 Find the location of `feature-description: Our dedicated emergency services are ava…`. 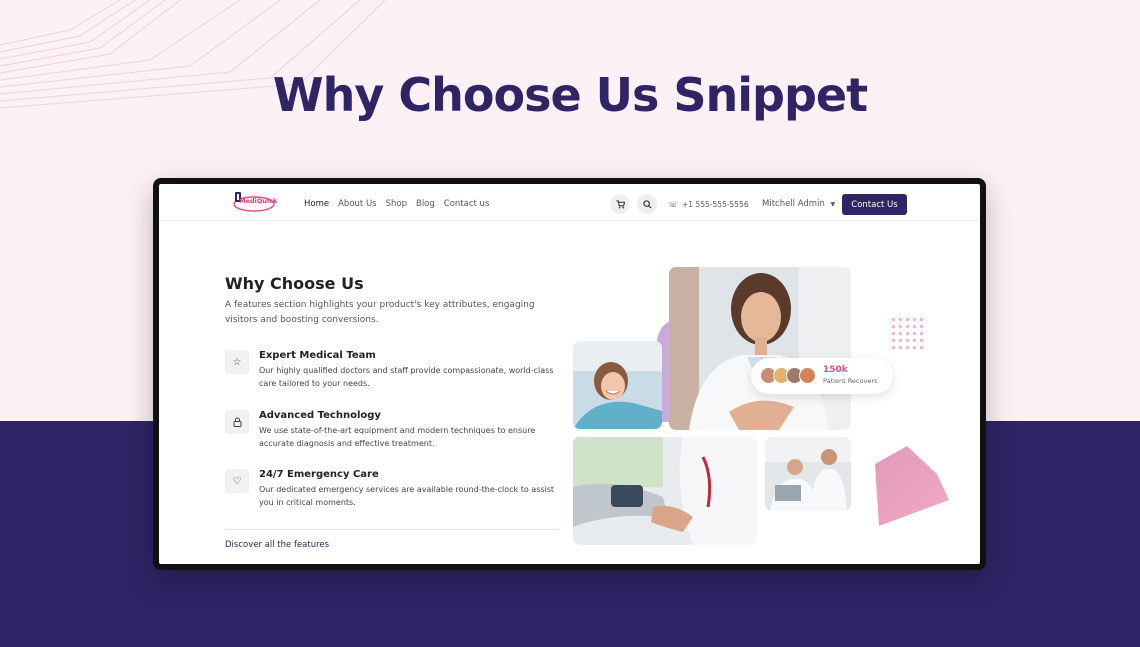

feature-description: Our dedicated emergency services are ava… is located at coordinates (407, 496).